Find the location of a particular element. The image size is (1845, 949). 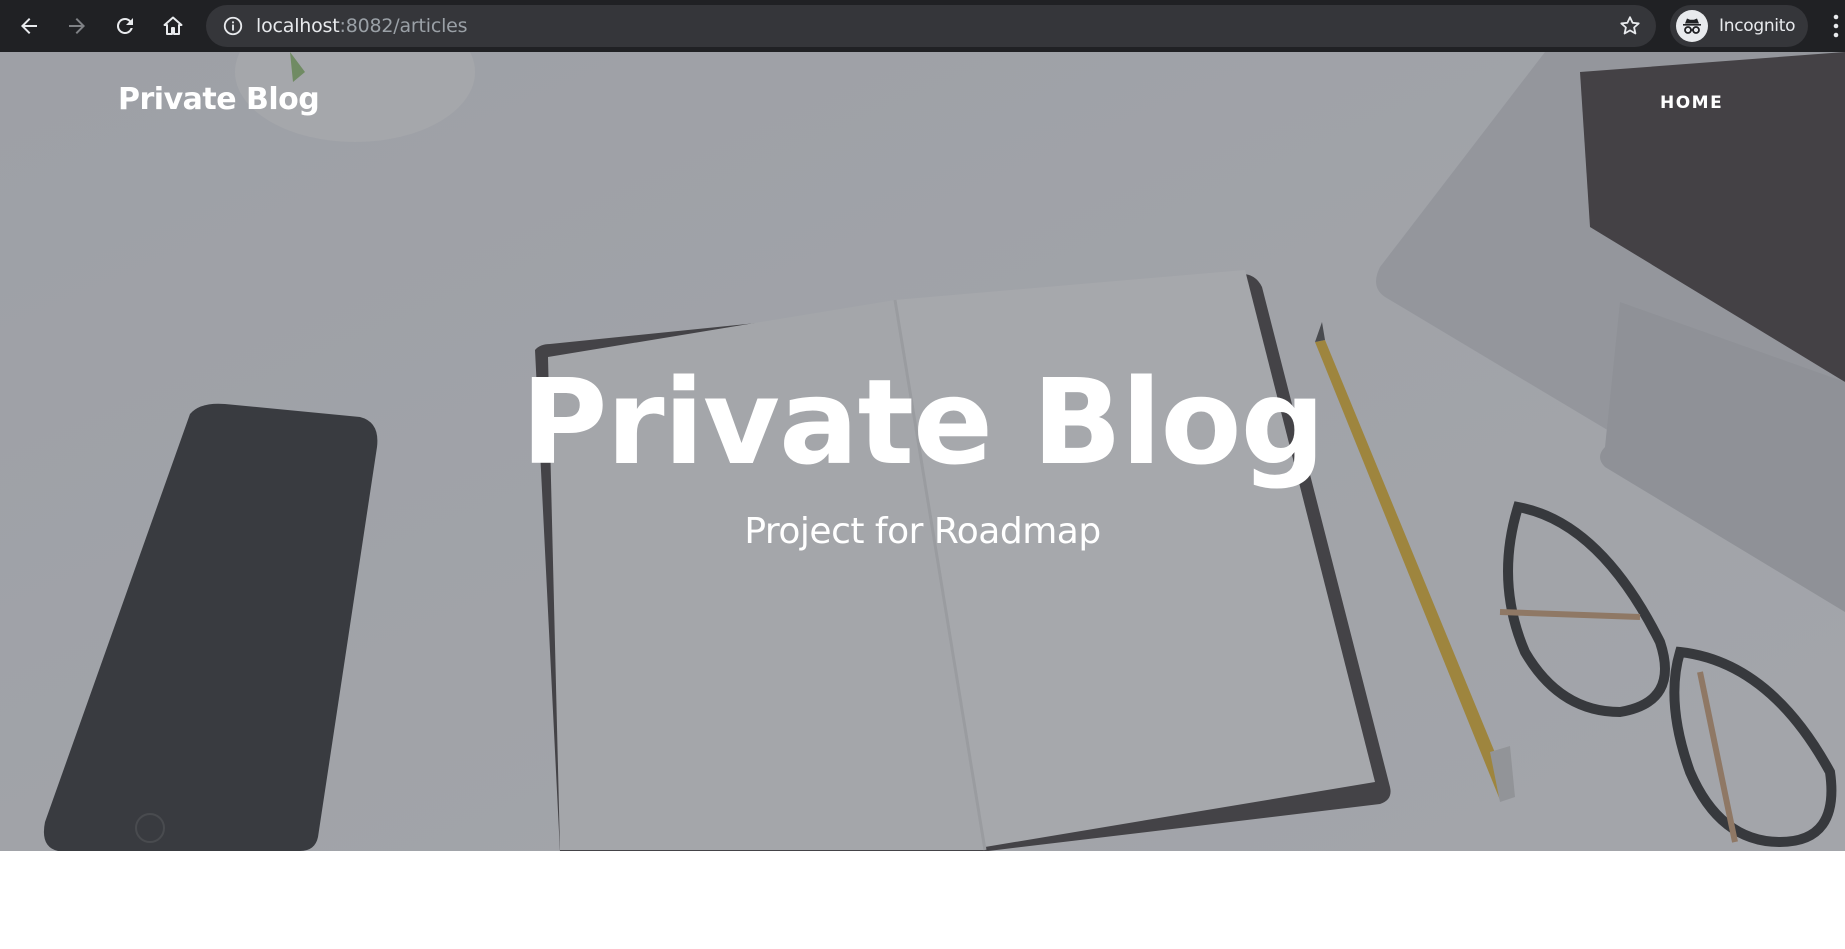

home-icon is located at coordinates (173, 25).